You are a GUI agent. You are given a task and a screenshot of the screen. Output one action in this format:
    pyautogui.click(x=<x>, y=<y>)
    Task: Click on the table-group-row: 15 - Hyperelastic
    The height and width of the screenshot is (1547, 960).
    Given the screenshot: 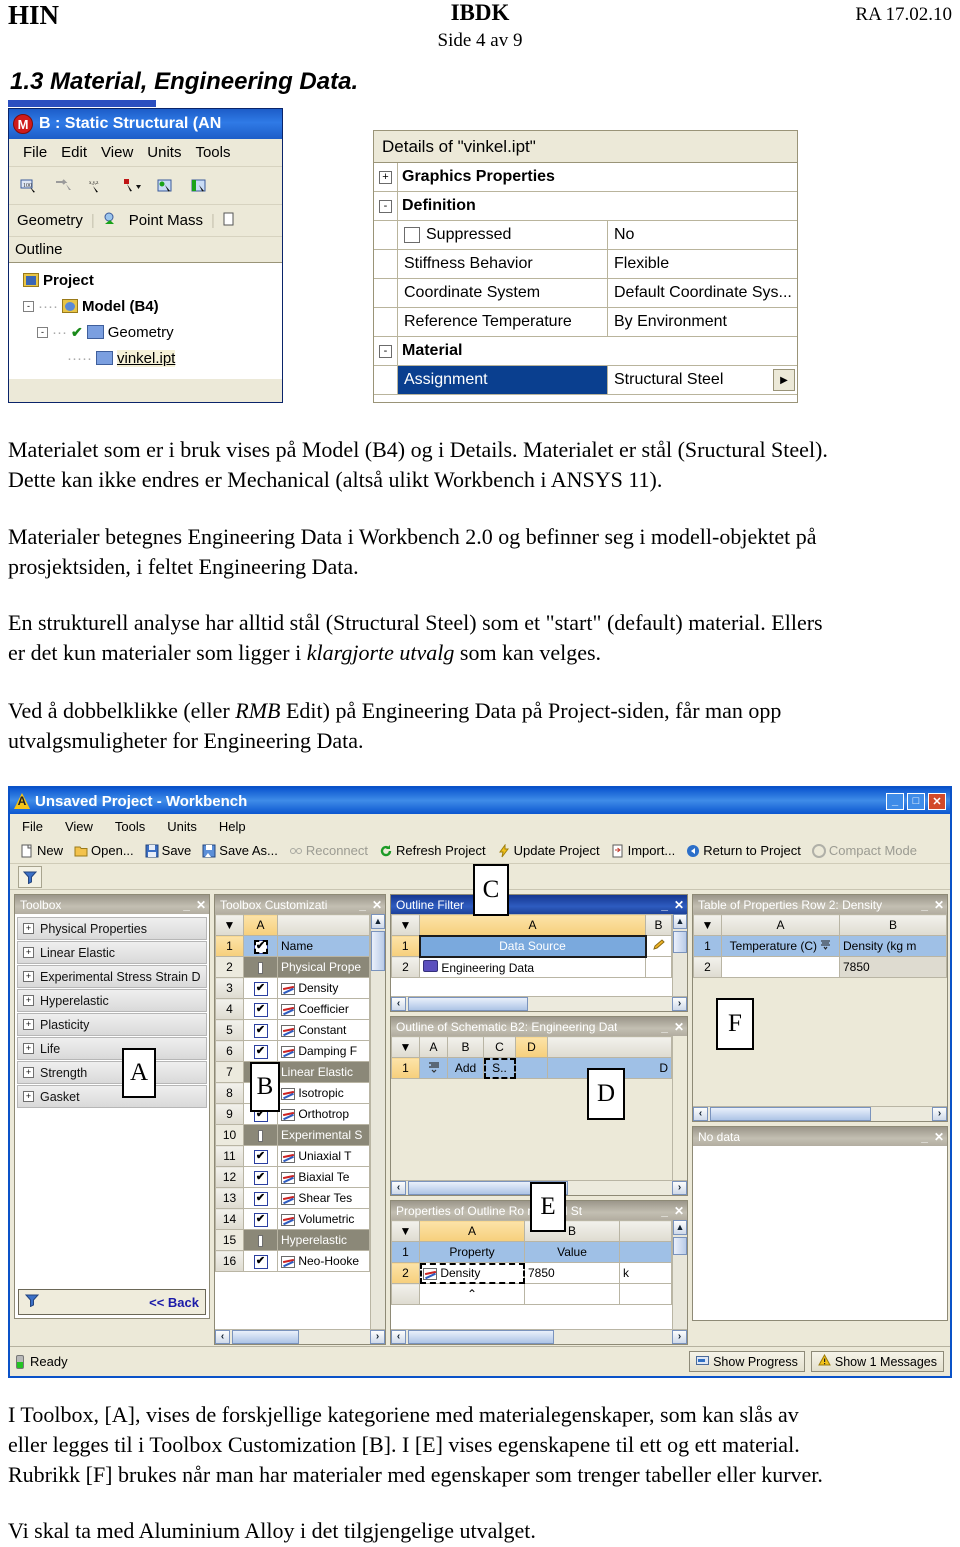 What is the action you would take?
    pyautogui.click(x=292, y=1240)
    